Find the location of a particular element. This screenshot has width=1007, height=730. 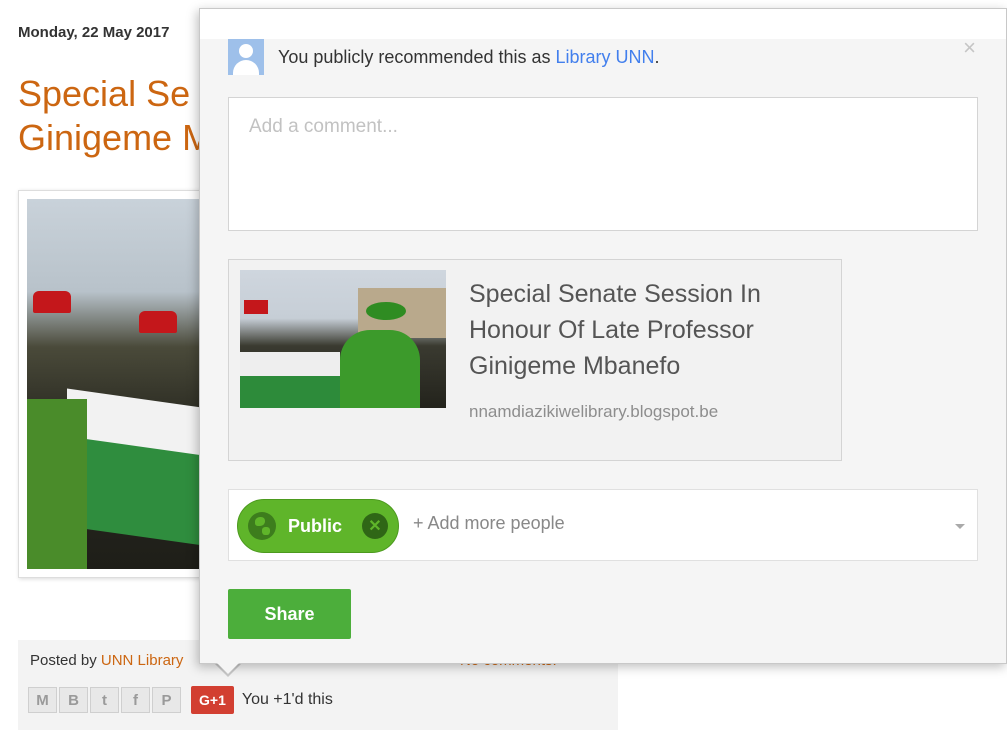

close-icon: × is located at coordinates (969, 48).